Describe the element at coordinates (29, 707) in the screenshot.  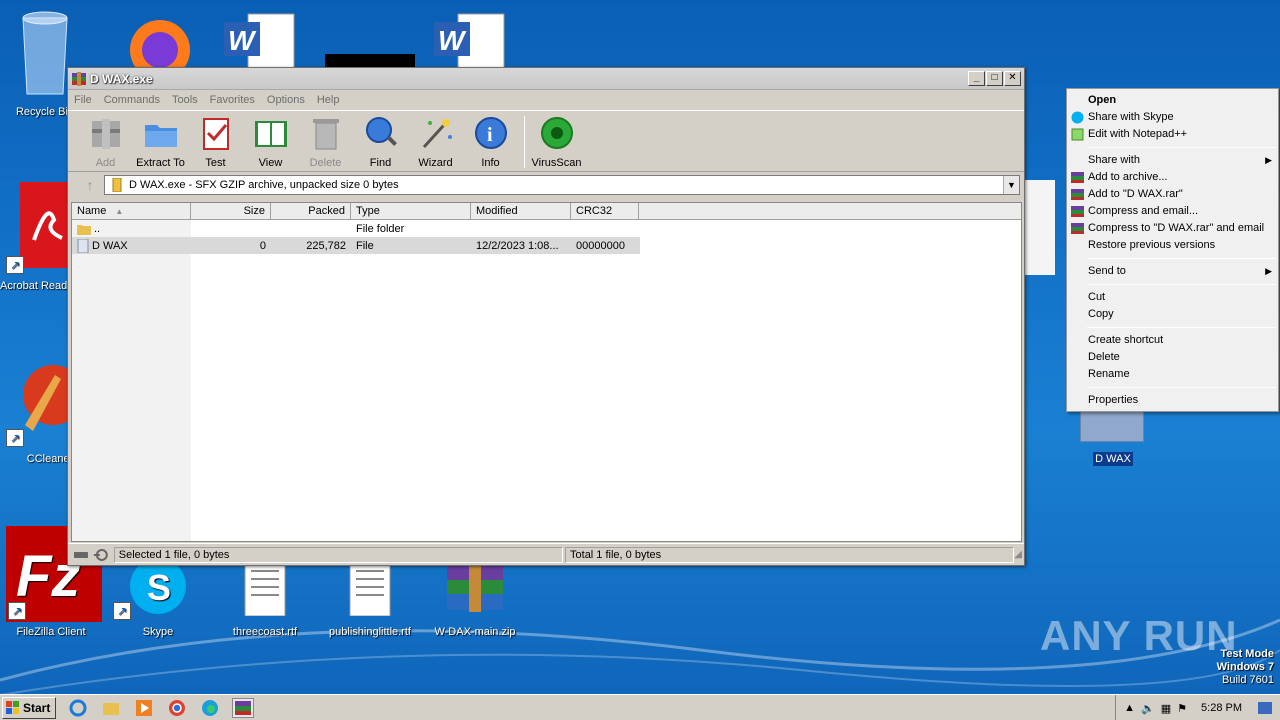
I see `start-button: Start` at that location.